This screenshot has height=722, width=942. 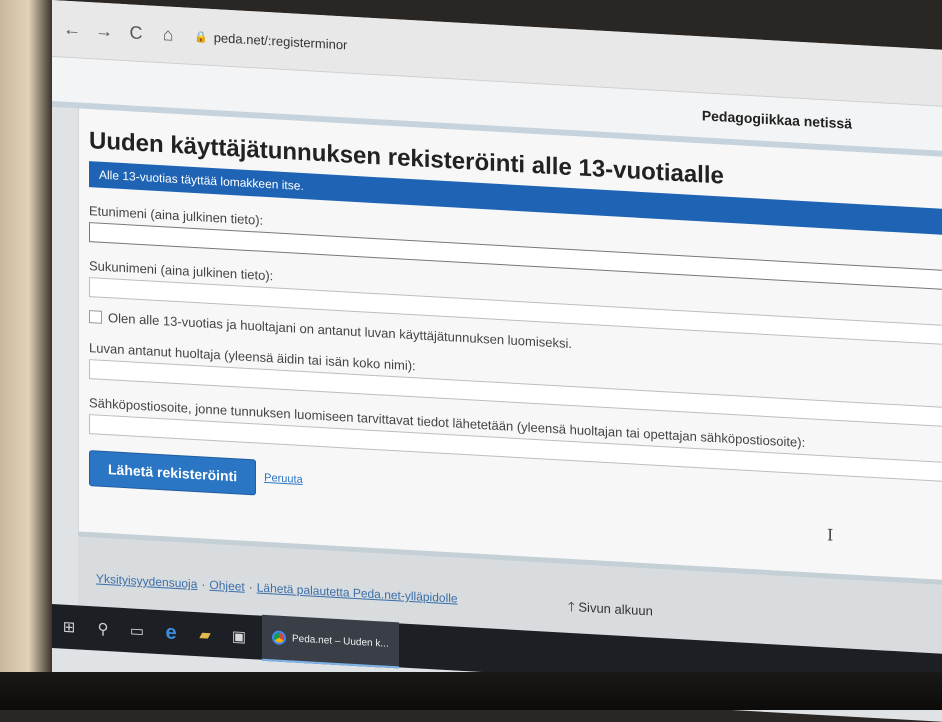 What do you see at coordinates (137, 631) in the screenshot?
I see `task-view-icon: ▭` at bounding box center [137, 631].